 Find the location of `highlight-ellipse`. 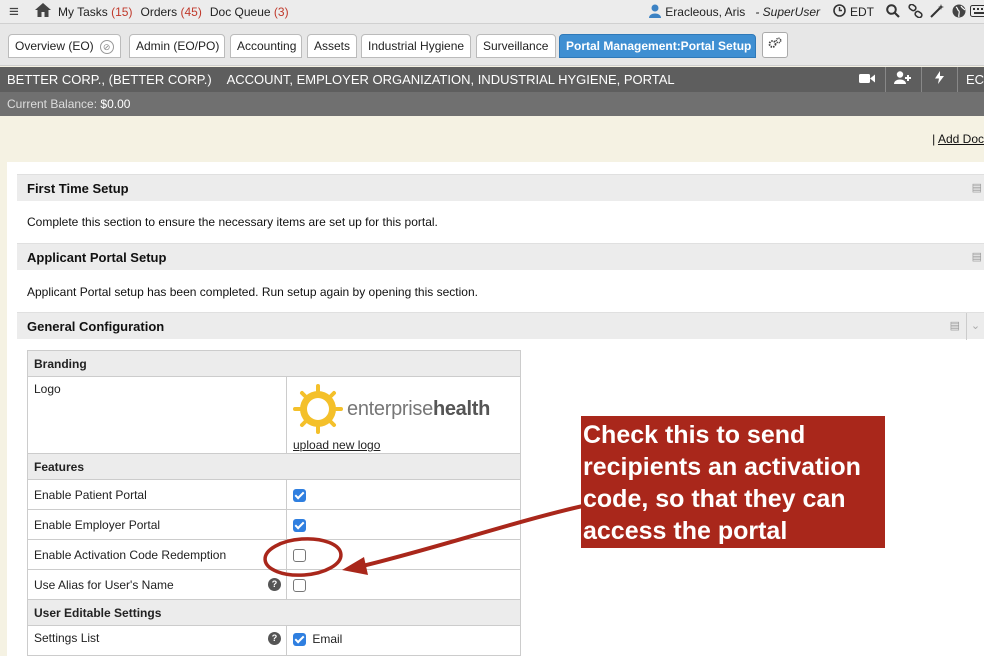

highlight-ellipse is located at coordinates (303, 557).